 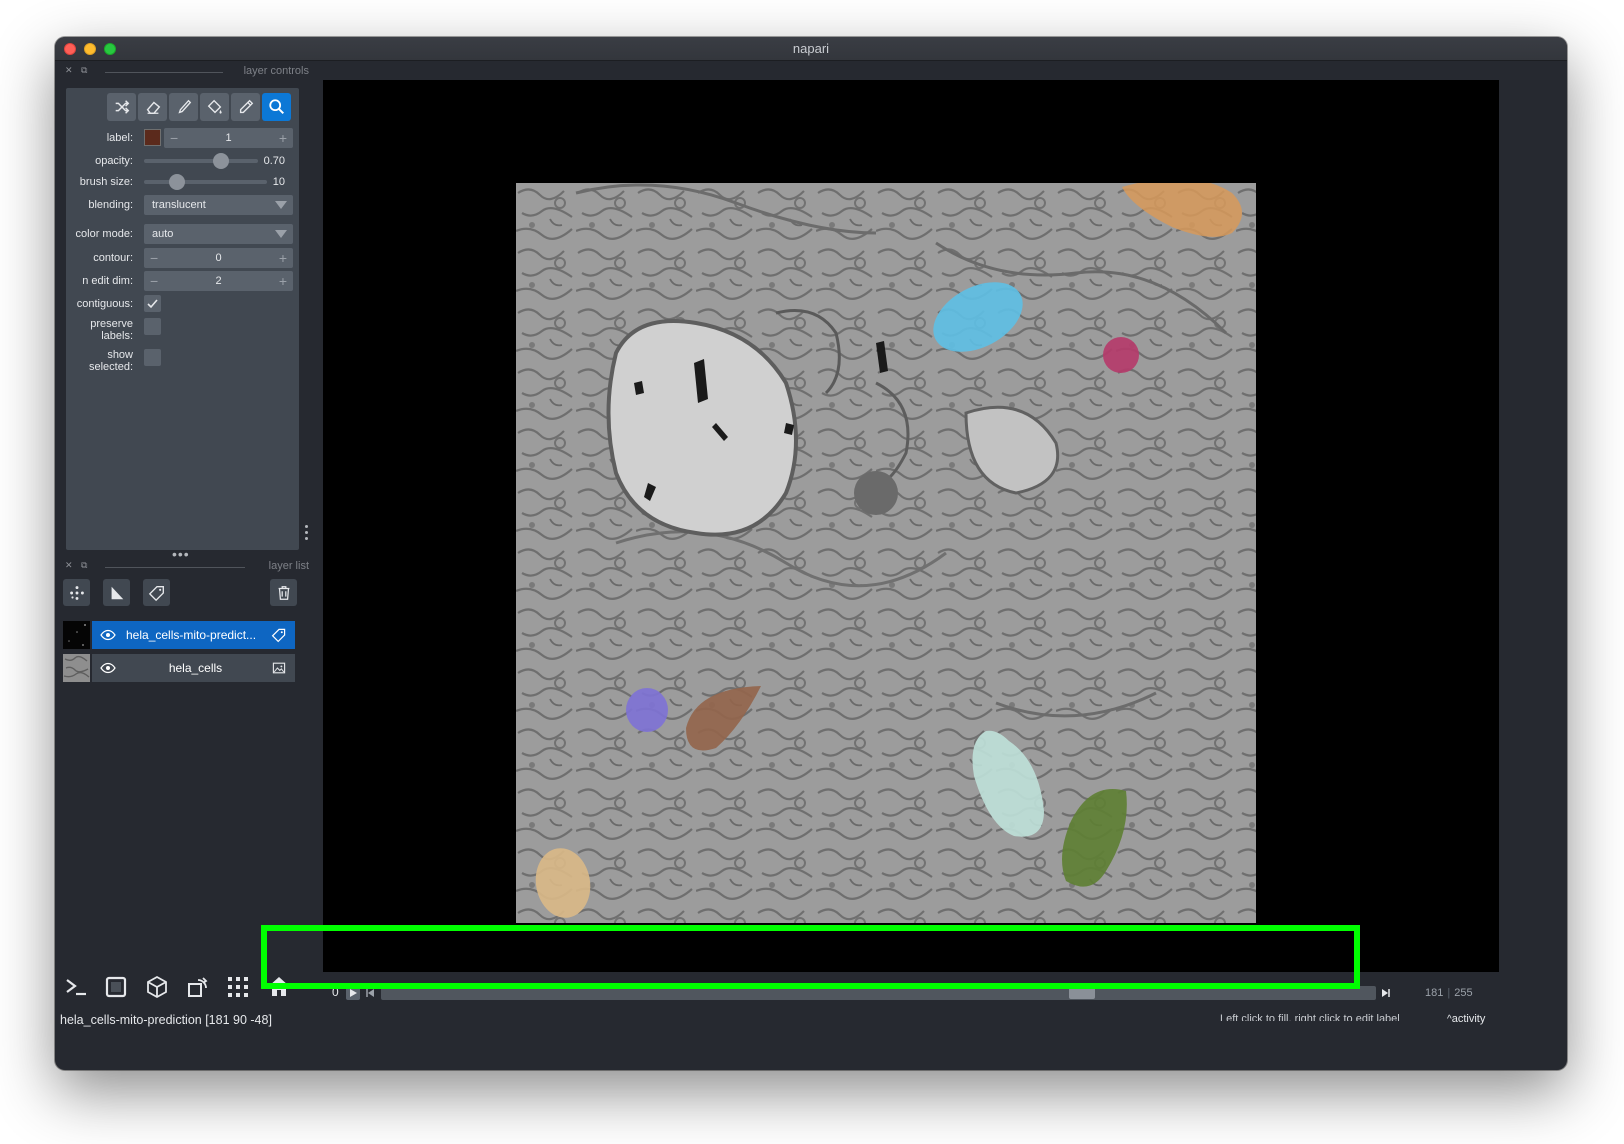 I want to click on window-title: napari, so click(x=811, y=48).